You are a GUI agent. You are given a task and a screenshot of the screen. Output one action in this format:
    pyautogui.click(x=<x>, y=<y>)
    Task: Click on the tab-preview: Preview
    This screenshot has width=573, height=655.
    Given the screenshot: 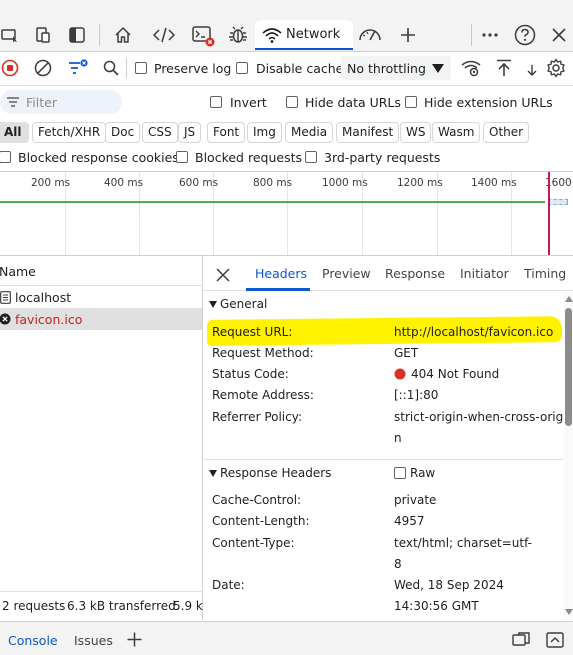 What is the action you would take?
    pyautogui.click(x=346, y=273)
    